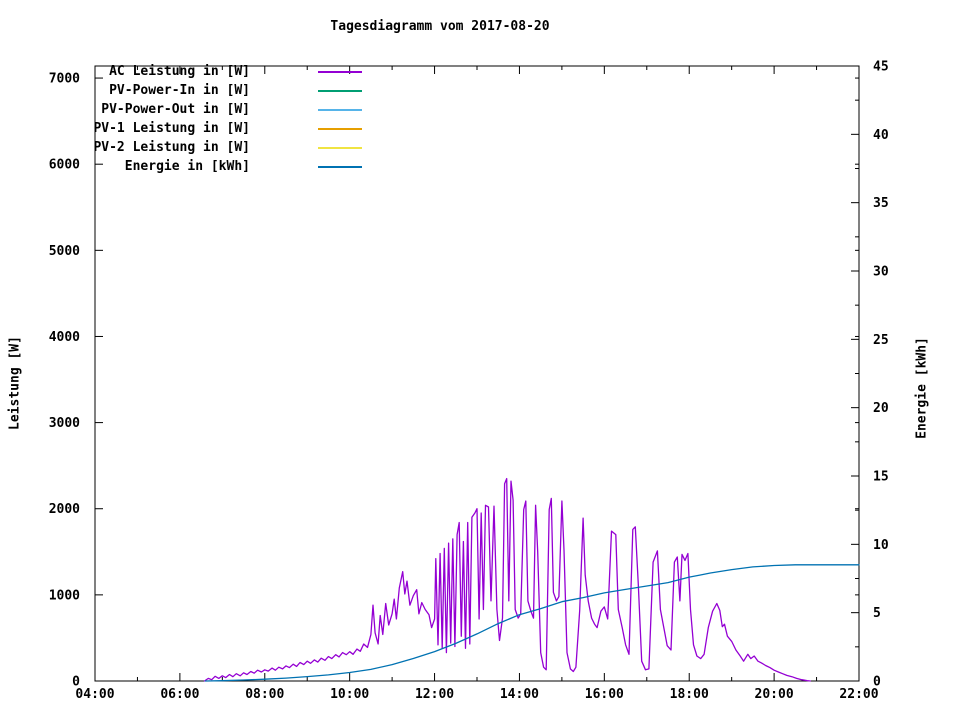 This screenshot has height=720, width=960. I want to click on x-tick-label: 18:00, so click(689, 694).